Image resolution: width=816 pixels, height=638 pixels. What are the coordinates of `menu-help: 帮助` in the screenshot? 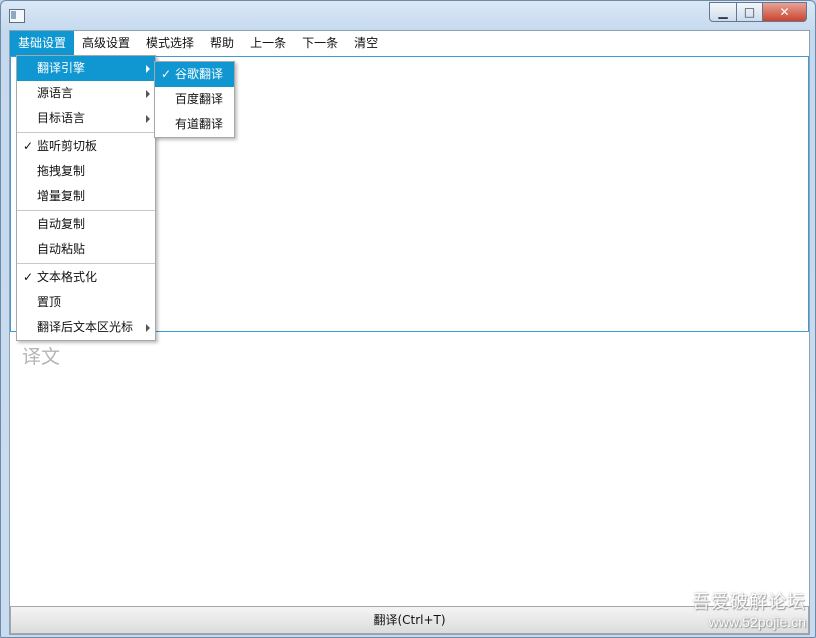 It's located at (222, 43).